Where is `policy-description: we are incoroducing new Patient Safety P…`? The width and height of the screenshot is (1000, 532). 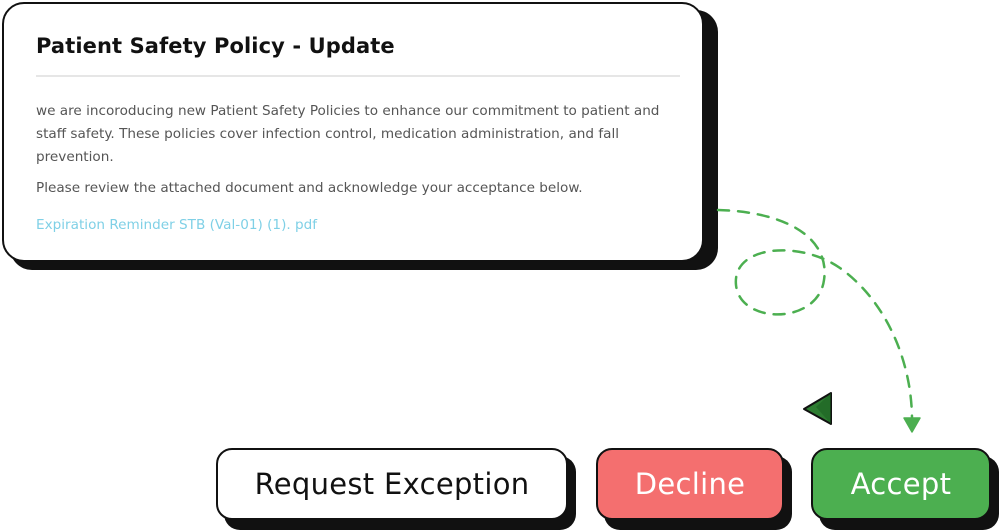
policy-description: we are incoroducing new Patient Safety P… is located at coordinates (348, 134).